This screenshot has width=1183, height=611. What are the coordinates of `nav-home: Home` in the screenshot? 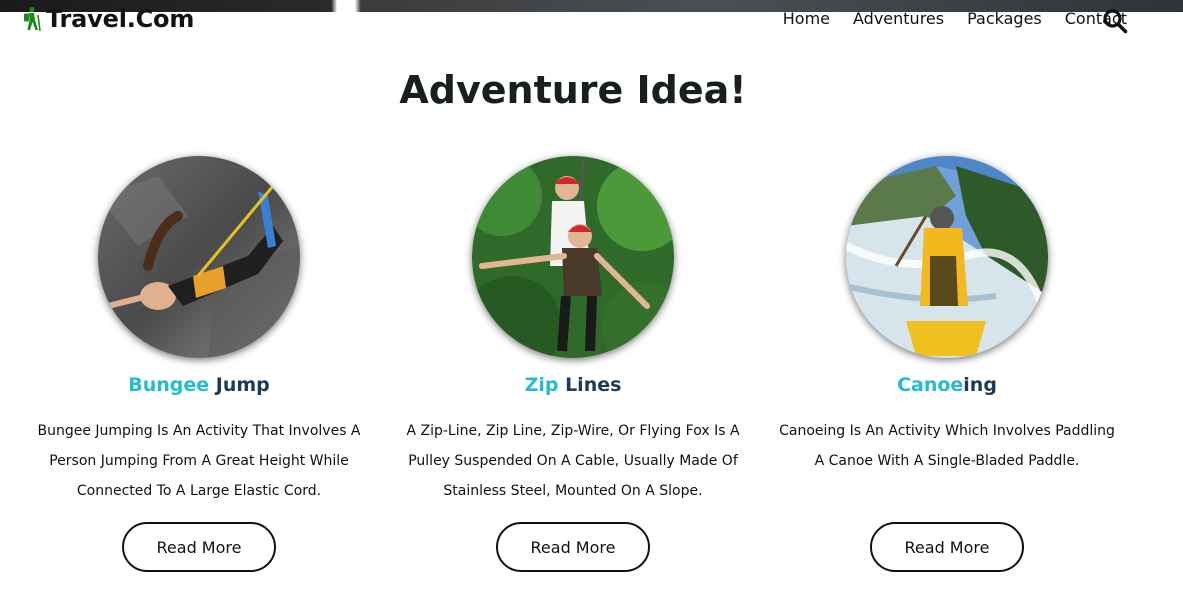 It's located at (806, 18).